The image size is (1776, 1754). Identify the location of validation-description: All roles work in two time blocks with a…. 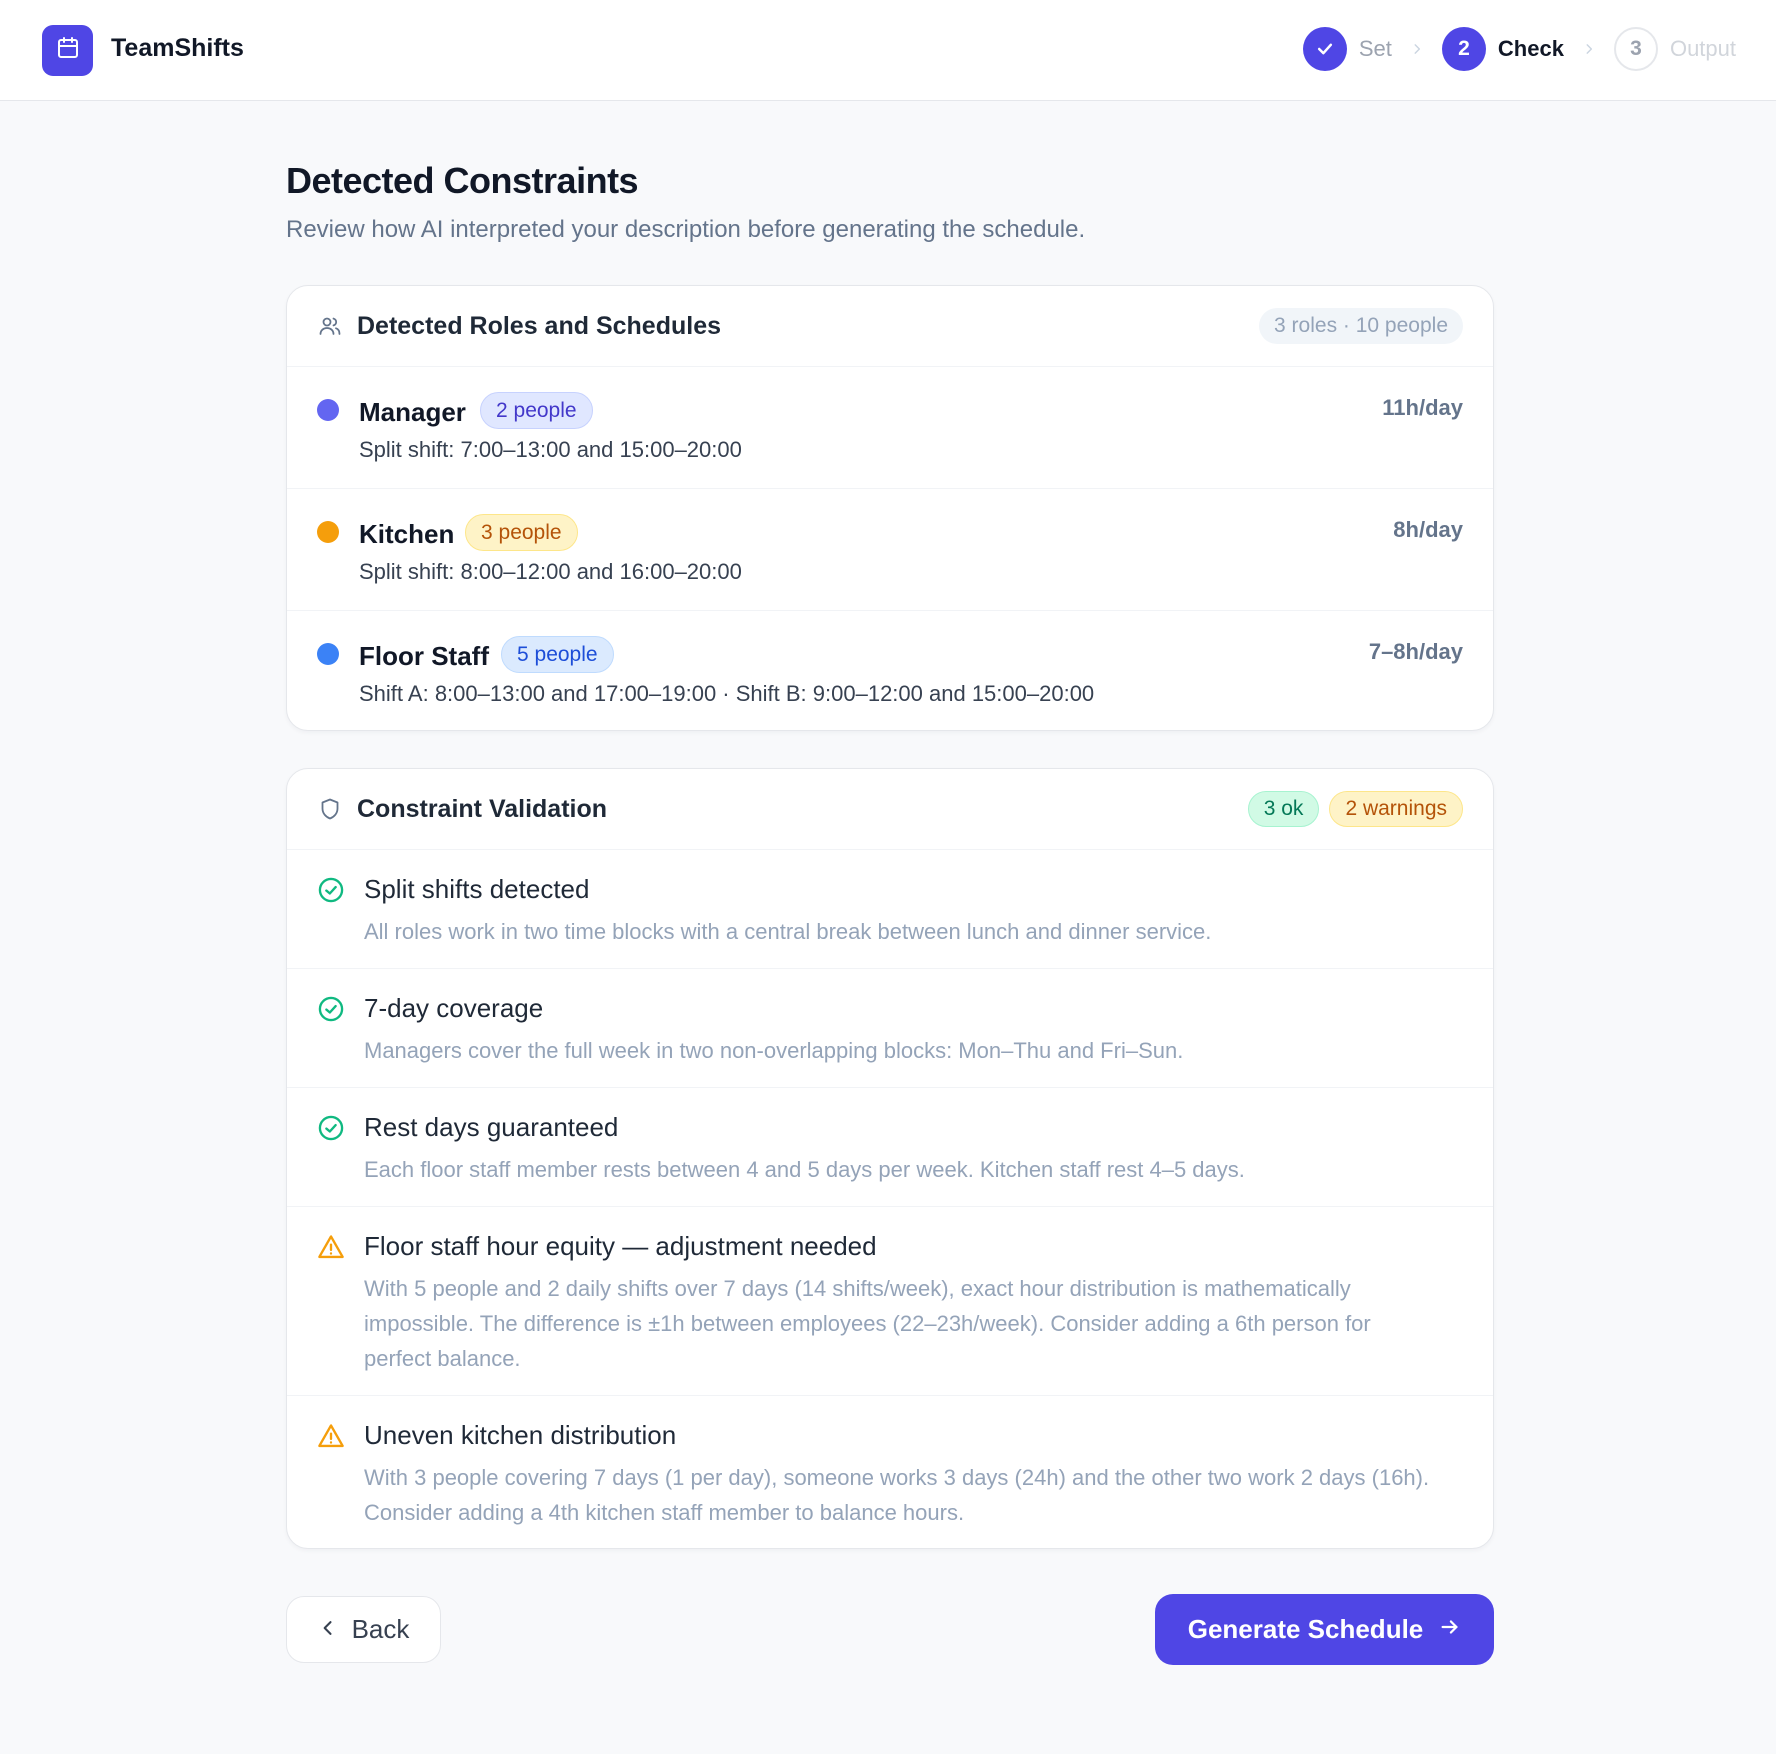
(788, 931).